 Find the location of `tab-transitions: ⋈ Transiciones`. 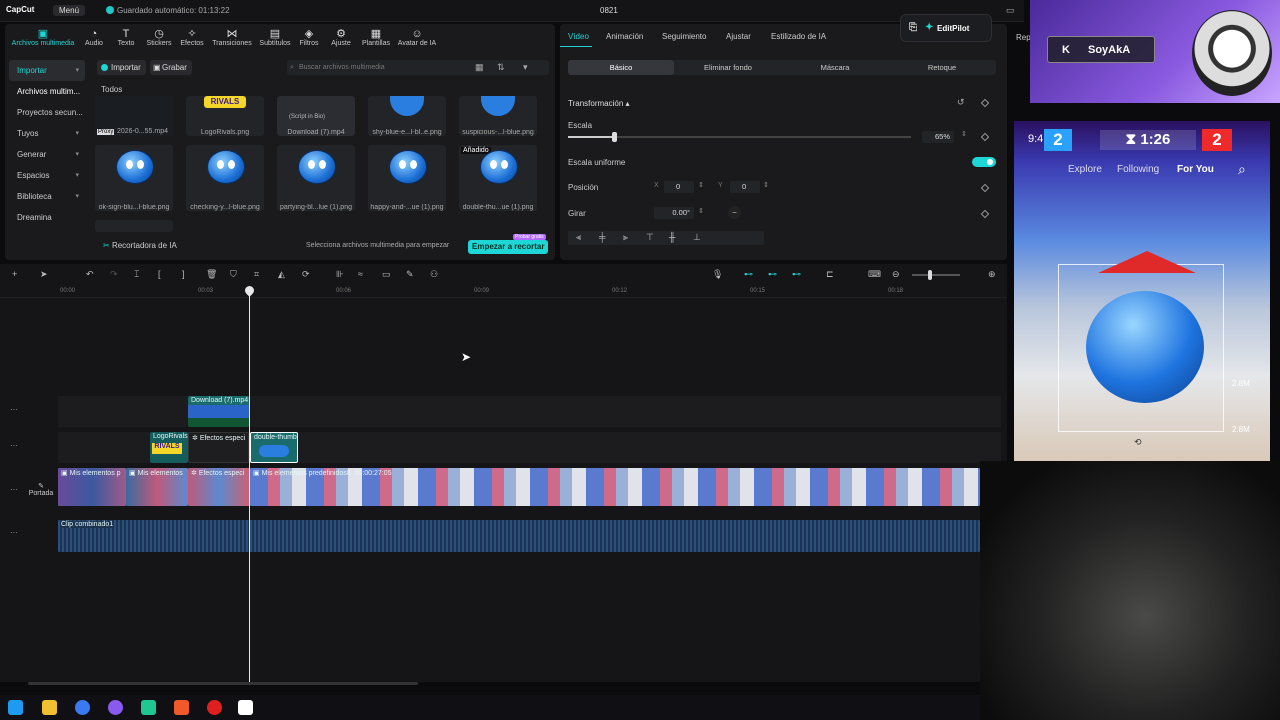

tab-transitions: ⋈ Transiciones is located at coordinates (232, 37).